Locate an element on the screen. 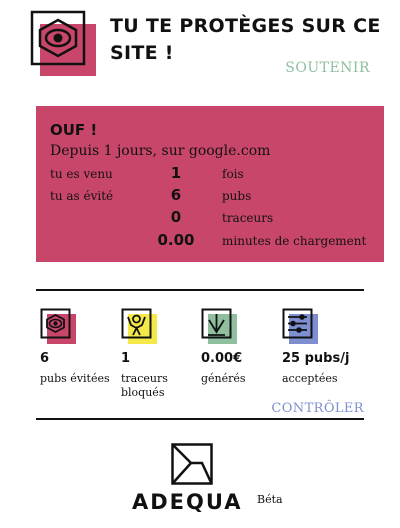 Image resolution: width=400 pixels, height=528 pixels. divider-bottom is located at coordinates (200, 419).